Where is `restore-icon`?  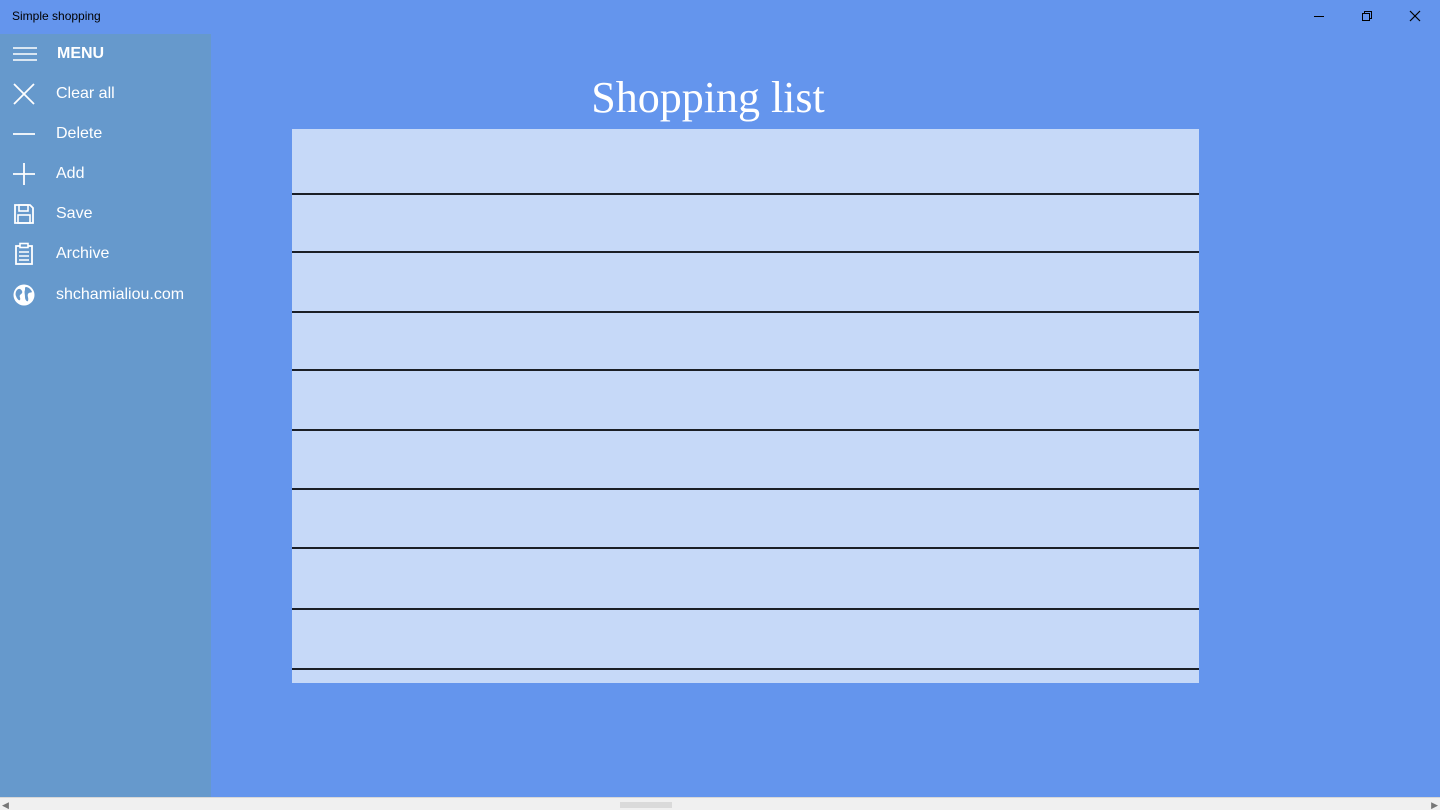 restore-icon is located at coordinates (1367, 16).